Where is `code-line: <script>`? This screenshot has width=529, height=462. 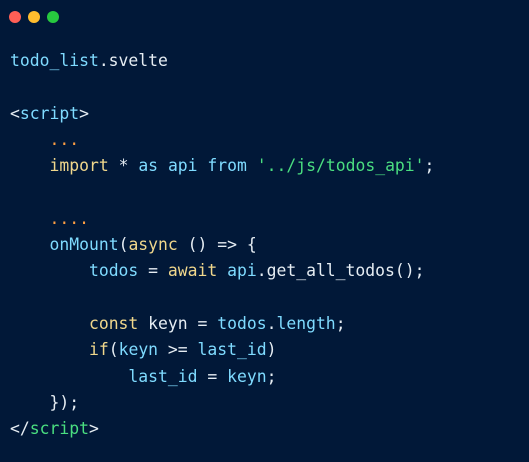
code-line: <script> is located at coordinates (222, 114).